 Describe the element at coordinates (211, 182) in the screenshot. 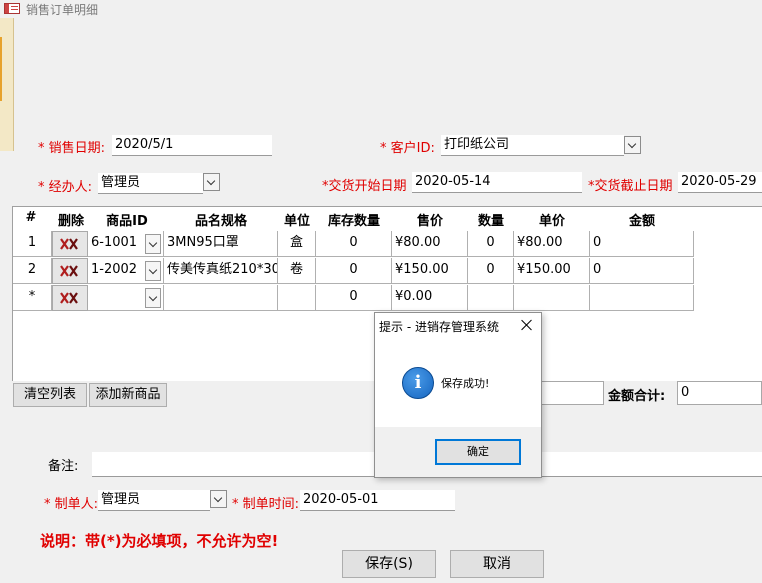

I see `handler-dropdown-button` at that location.